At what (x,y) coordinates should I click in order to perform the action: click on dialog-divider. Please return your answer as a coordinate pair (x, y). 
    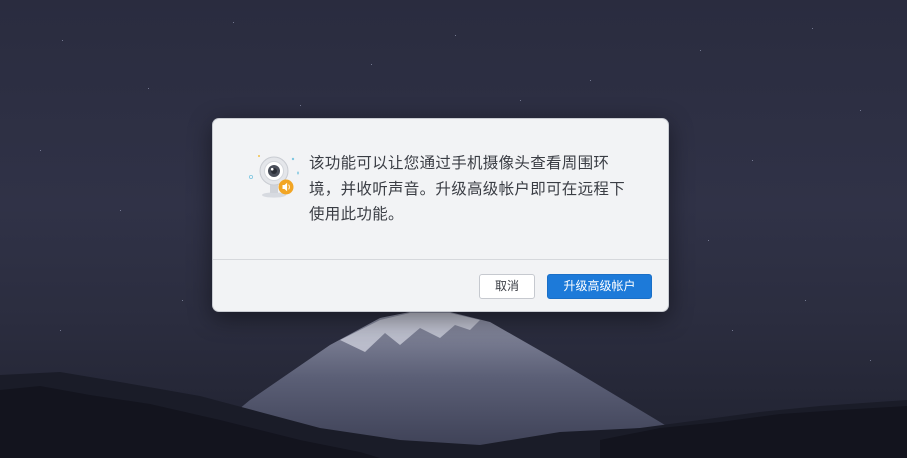
    Looking at the image, I should click on (440, 259).